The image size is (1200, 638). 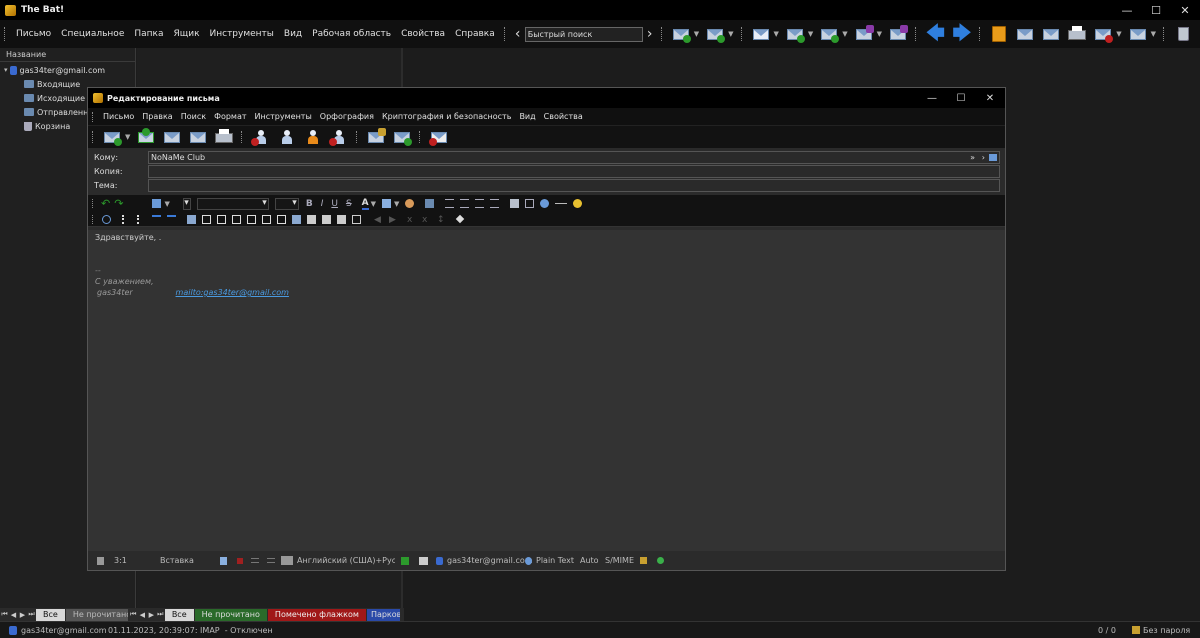 I want to click on smiley-icon, so click(x=578, y=203).